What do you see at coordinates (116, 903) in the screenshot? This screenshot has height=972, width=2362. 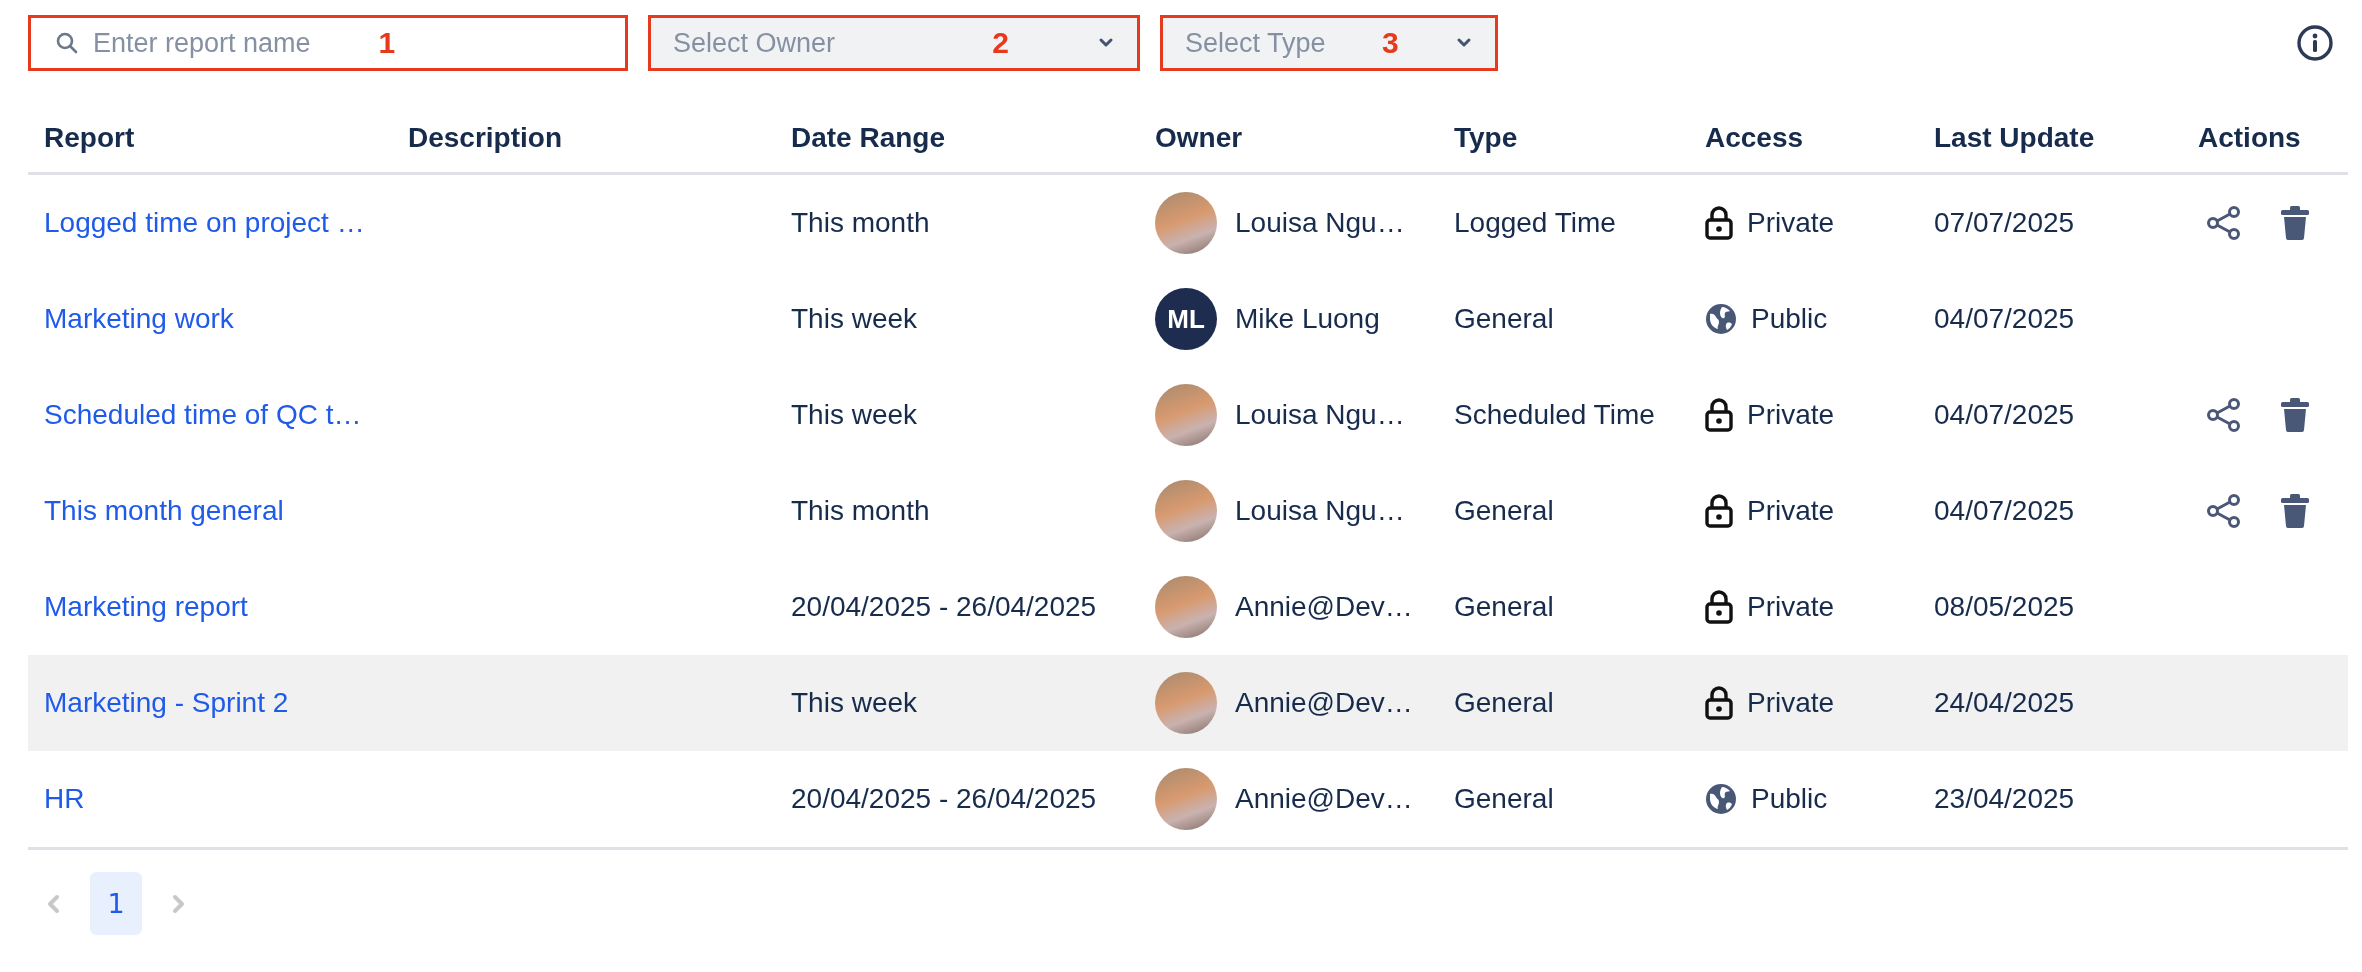 I see `page-button: 1` at bounding box center [116, 903].